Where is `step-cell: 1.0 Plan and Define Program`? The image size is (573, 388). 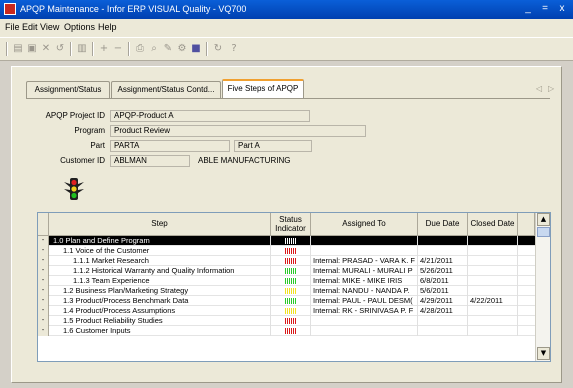
step-cell: 1.0 Plan and Define Program is located at coordinates (160, 241).